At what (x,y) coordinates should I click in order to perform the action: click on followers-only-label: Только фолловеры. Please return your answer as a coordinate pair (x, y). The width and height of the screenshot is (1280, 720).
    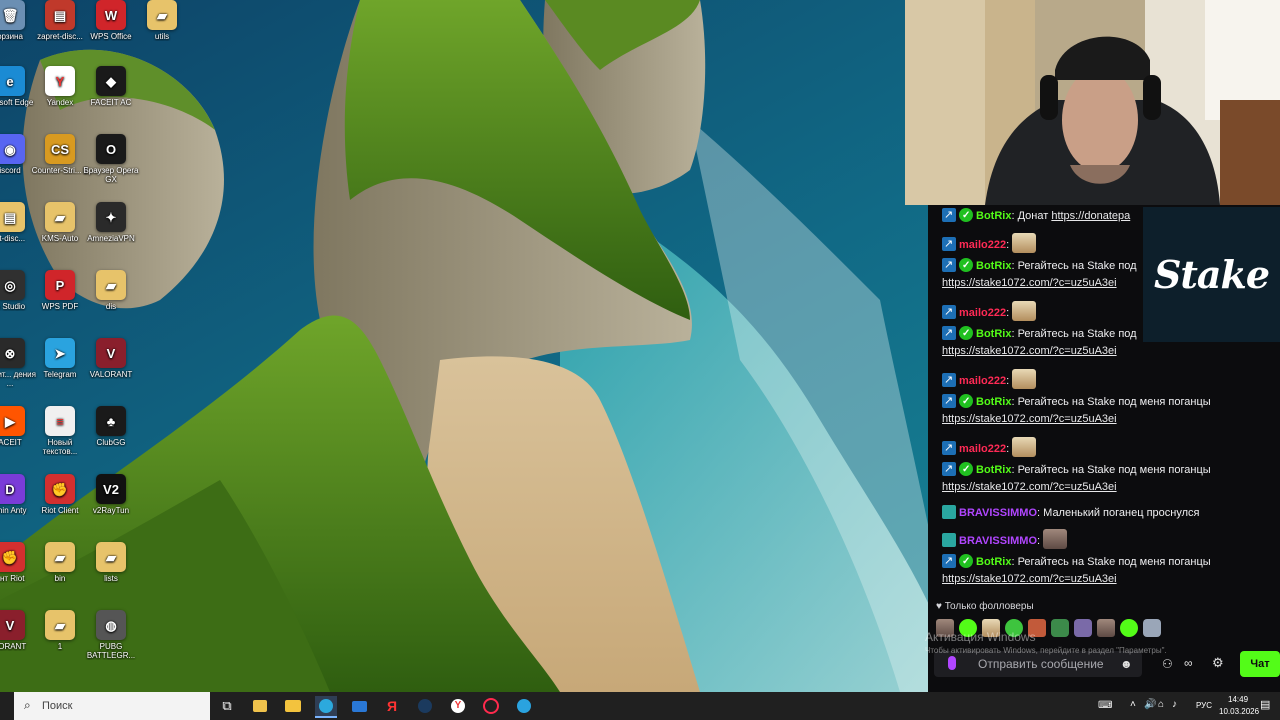
    Looking at the image, I should click on (989, 606).